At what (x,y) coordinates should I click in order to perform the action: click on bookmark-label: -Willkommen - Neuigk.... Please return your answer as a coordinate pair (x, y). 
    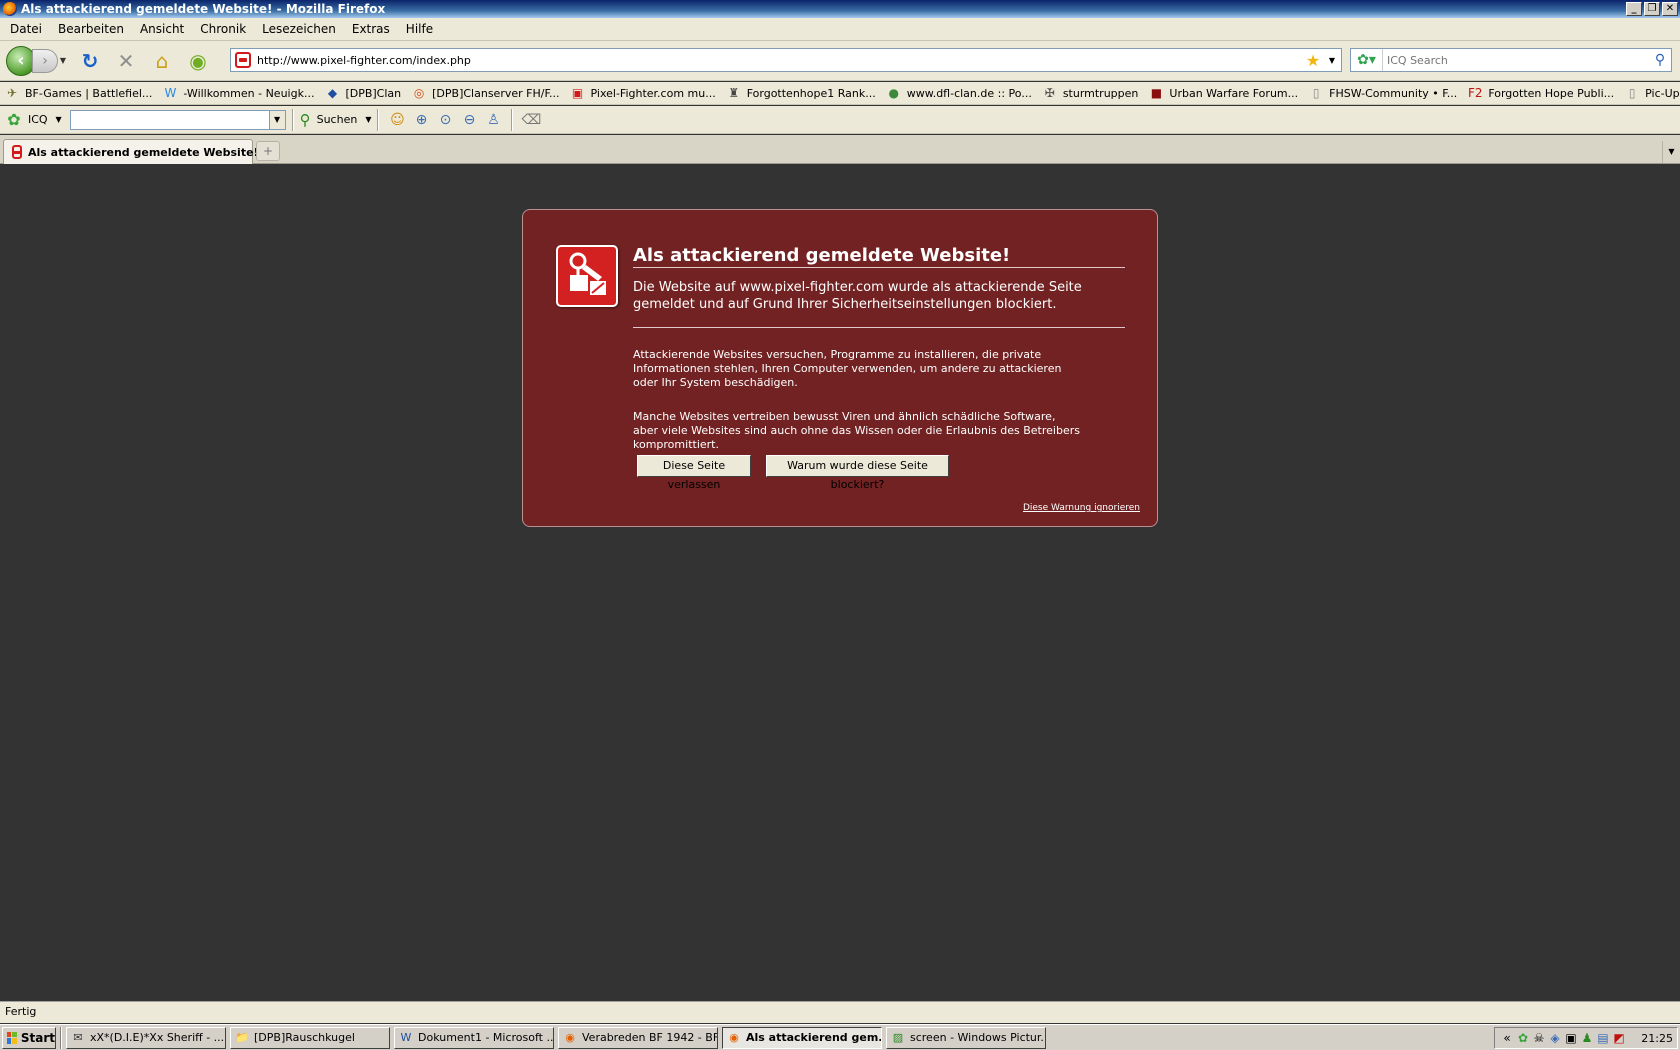
    Looking at the image, I should click on (249, 93).